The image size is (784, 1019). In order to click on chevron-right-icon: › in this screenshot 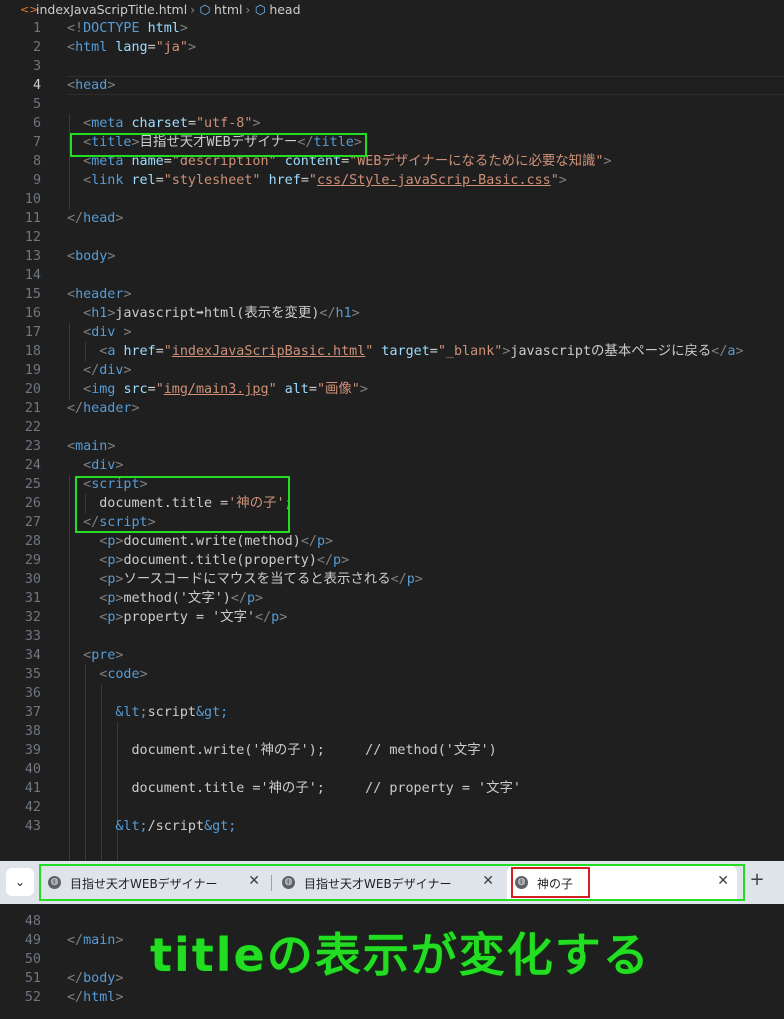, I will do `click(193, 9)`.